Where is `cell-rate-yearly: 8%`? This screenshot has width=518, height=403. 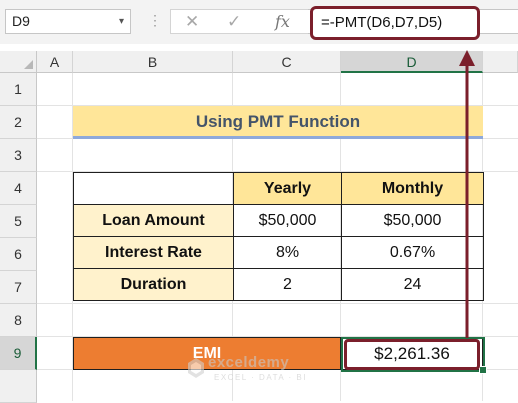
cell-rate-yearly: 8% is located at coordinates (287, 252).